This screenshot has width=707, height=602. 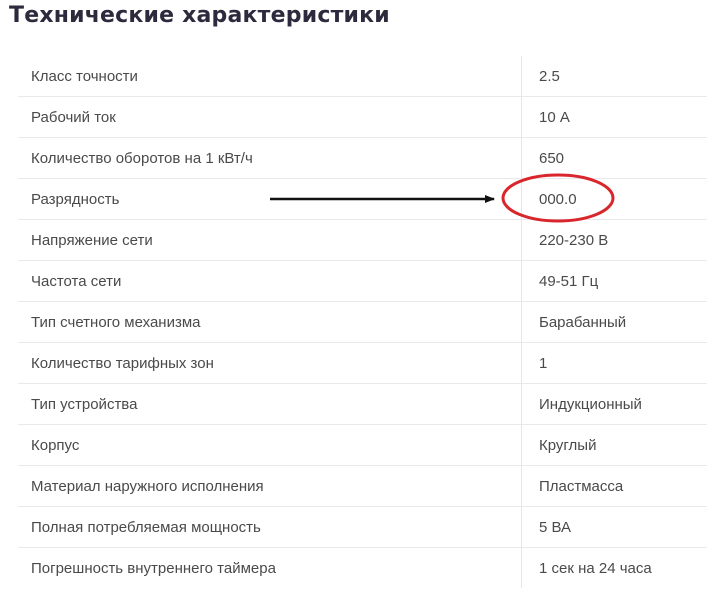 I want to click on table-row: Класс точности 2.5, so click(x=362, y=76).